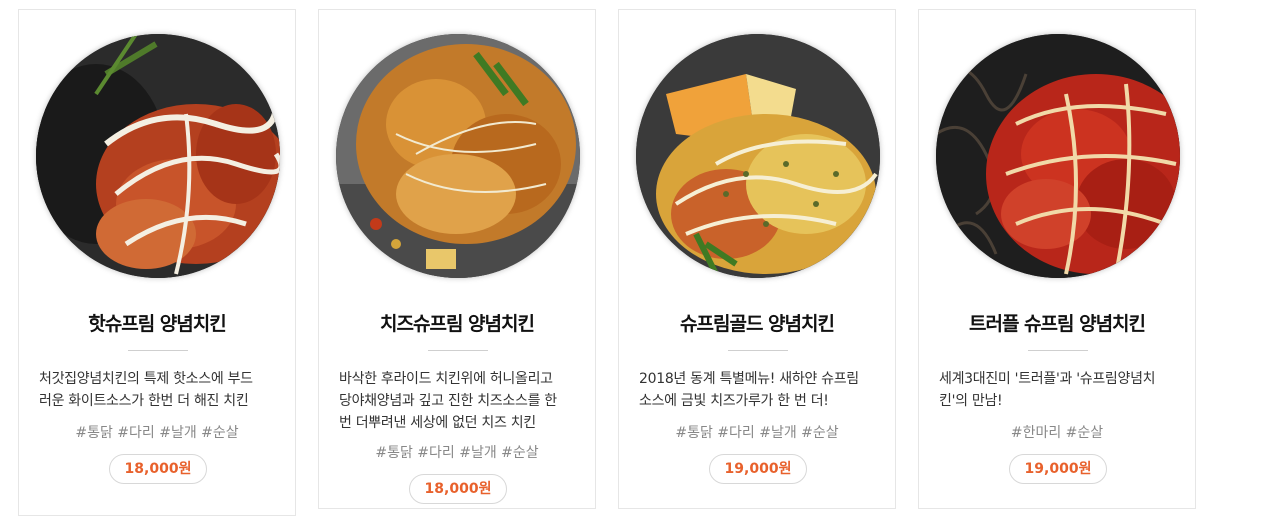 The height and width of the screenshot is (516, 1267). What do you see at coordinates (1057, 322) in the screenshot?
I see `product-name: 트러플 슈프림 양념치킨` at bounding box center [1057, 322].